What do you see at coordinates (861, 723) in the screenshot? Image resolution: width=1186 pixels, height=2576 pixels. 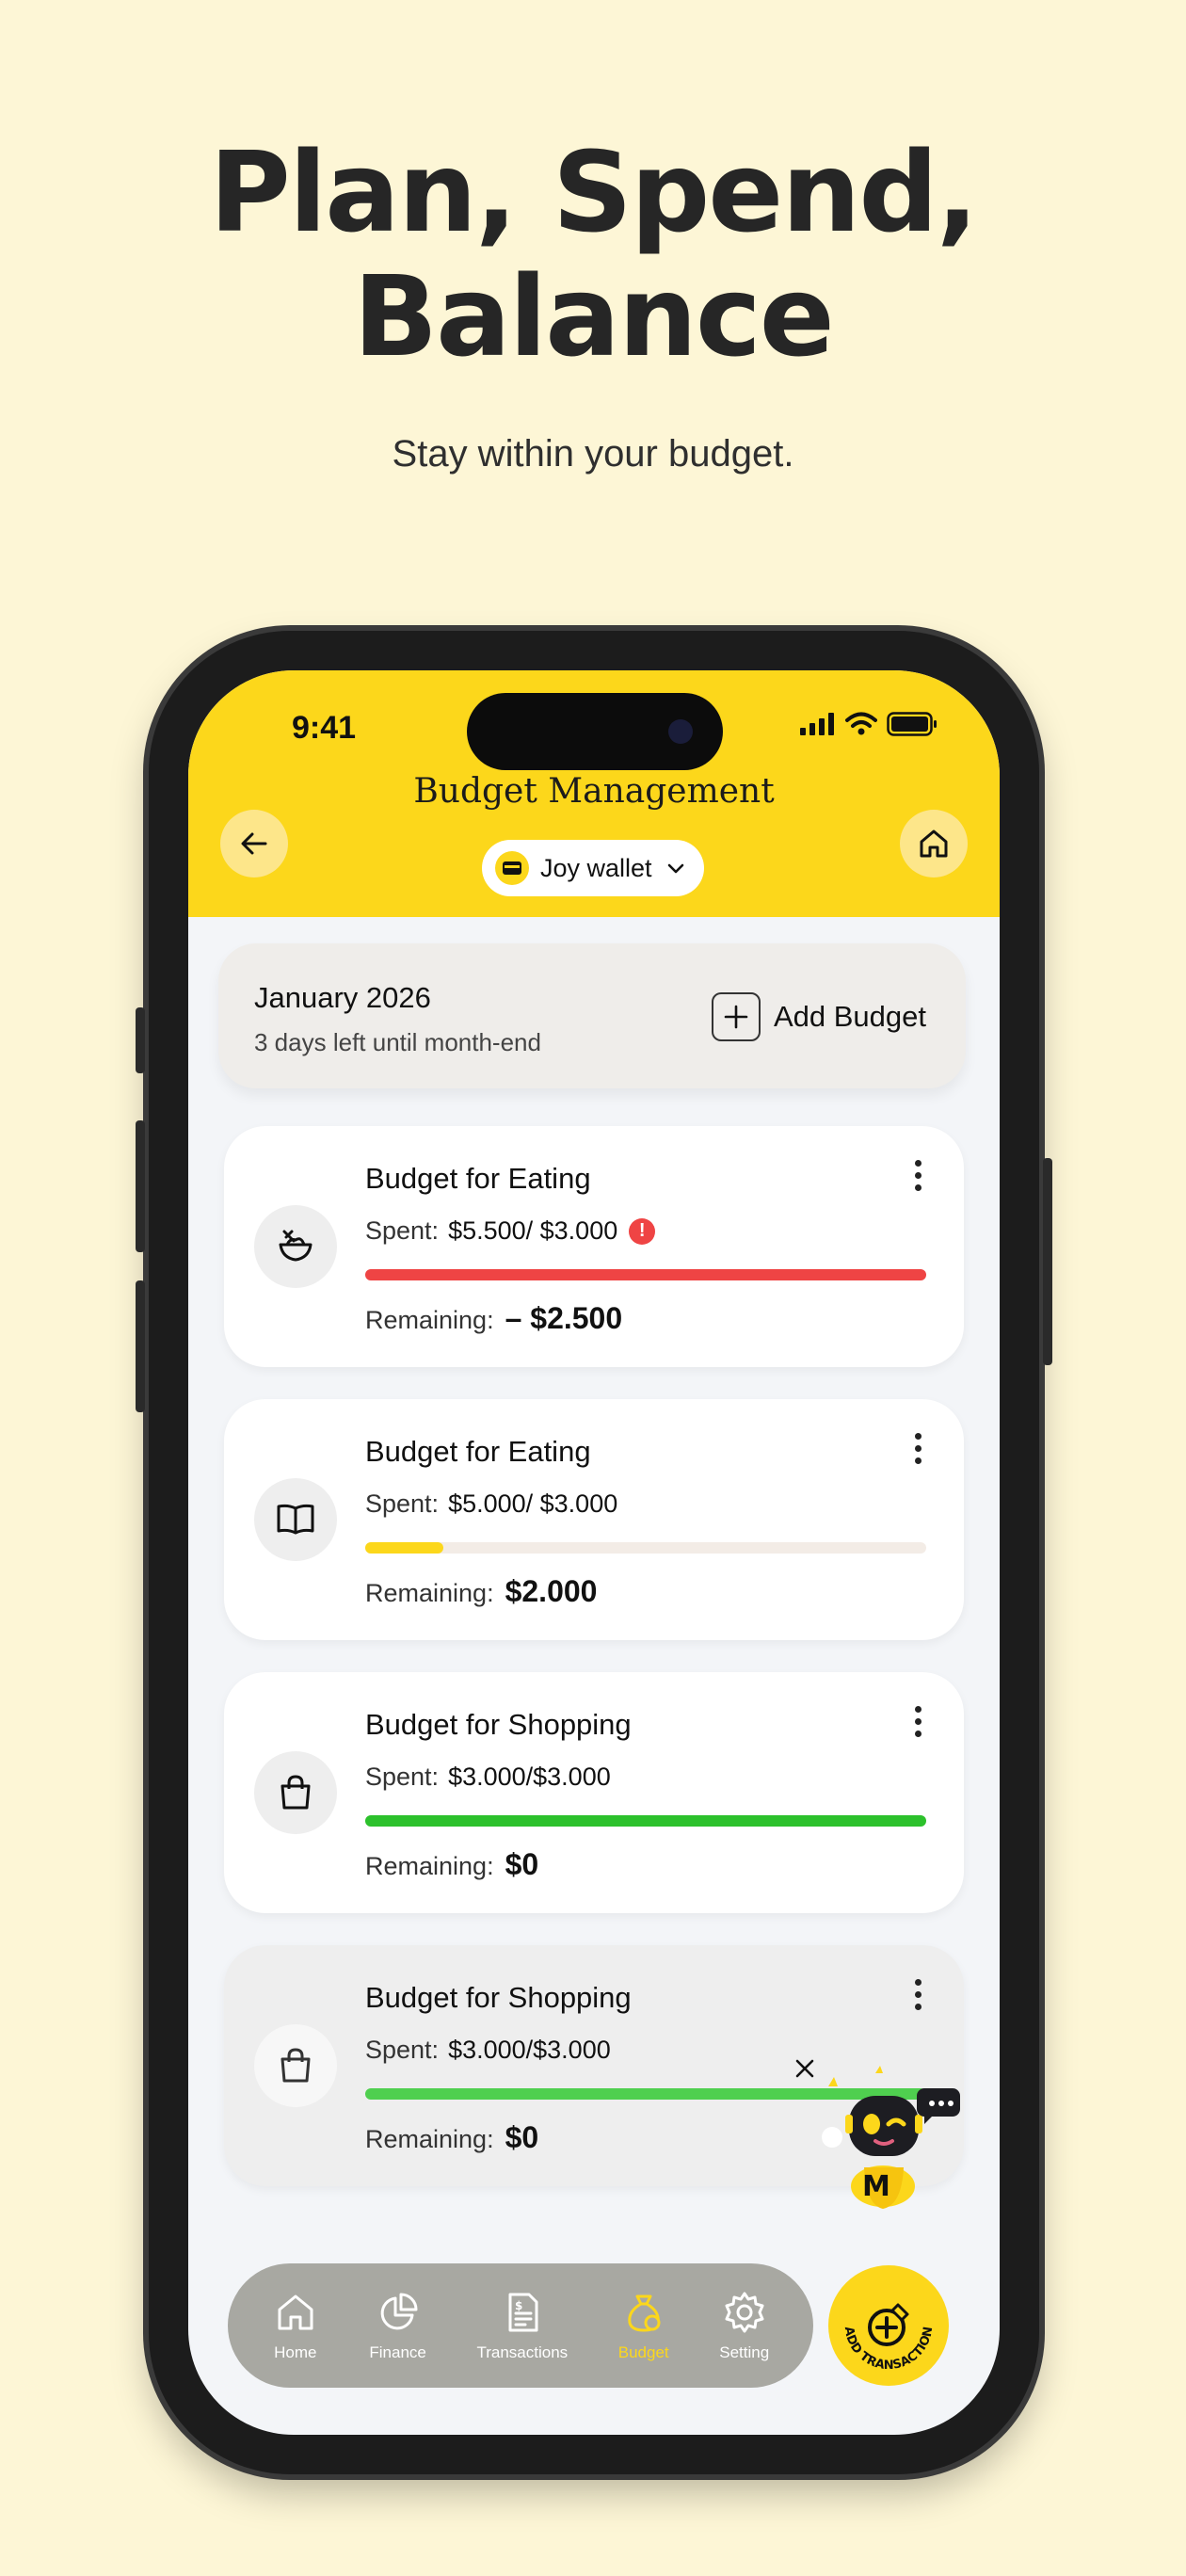 I see `wifi-icon` at bounding box center [861, 723].